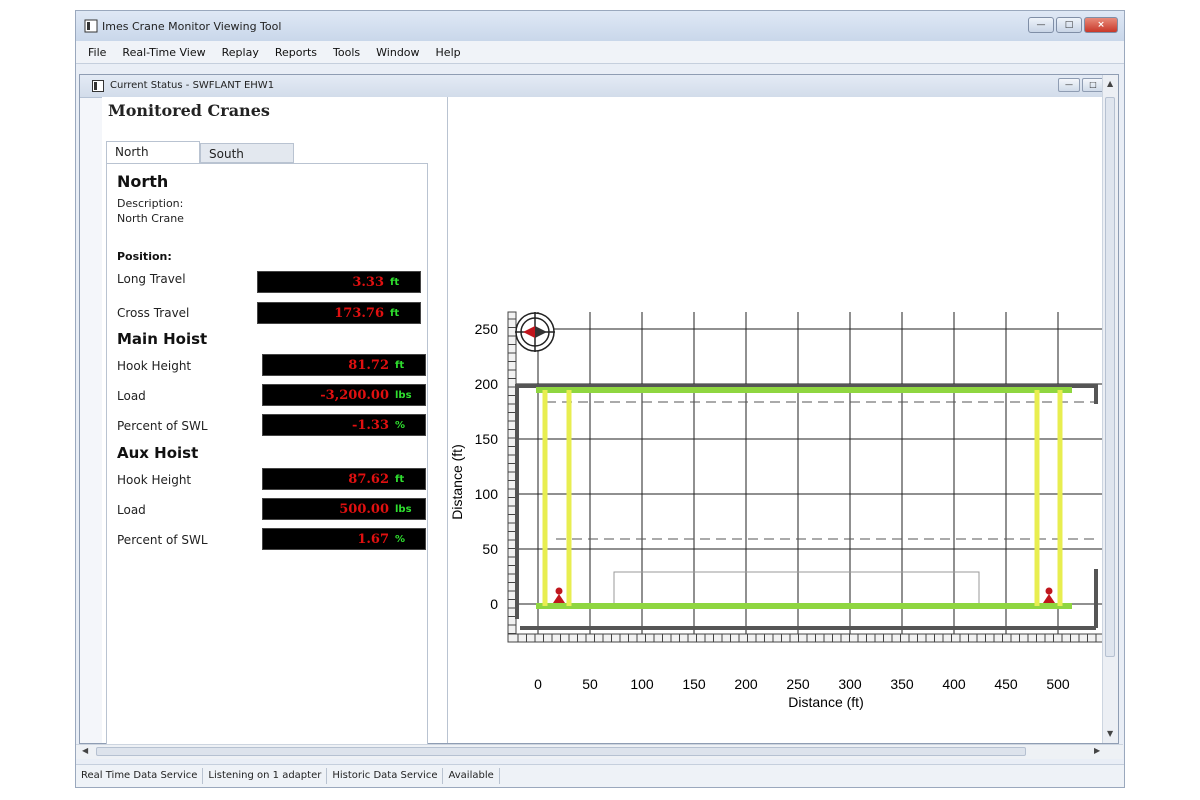 The height and width of the screenshot is (800, 1200). I want to click on child-minimize-button: —, so click(1069, 85).